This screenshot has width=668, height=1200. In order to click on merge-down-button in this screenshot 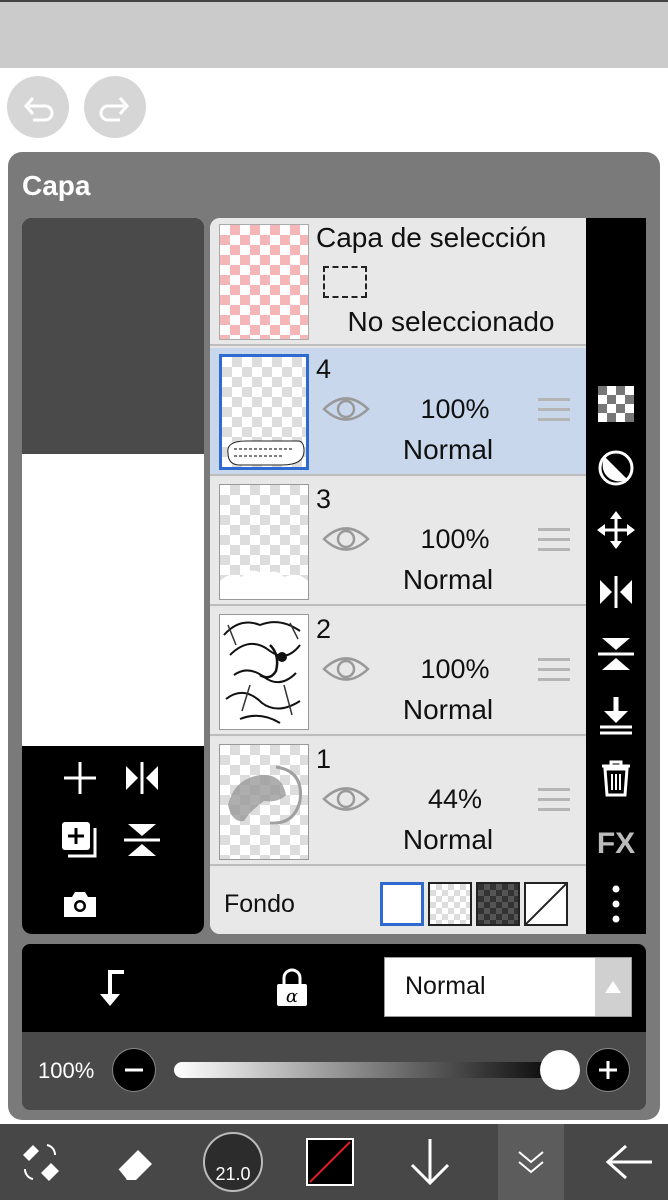, I will do `click(616, 716)`.